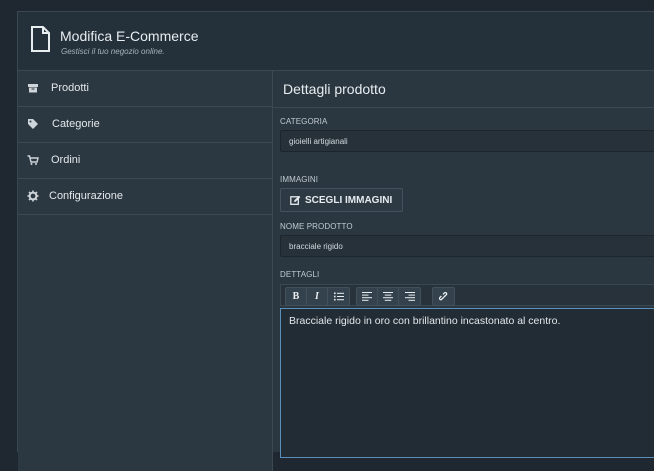 Image resolution: width=654 pixels, height=471 pixels. Describe the element at coordinates (296, 296) in the screenshot. I see `bold-button: B` at that location.